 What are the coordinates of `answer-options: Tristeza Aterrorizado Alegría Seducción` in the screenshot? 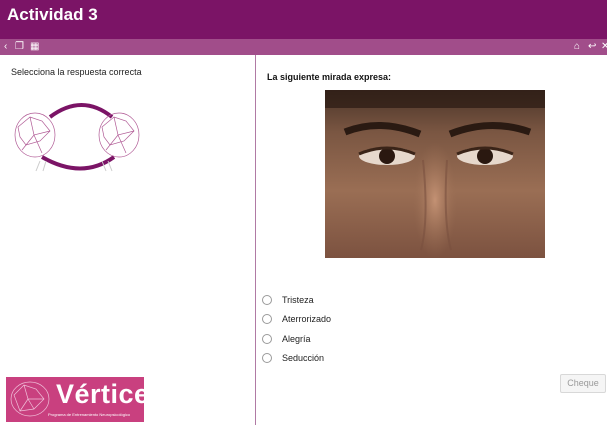 It's located at (296, 329).